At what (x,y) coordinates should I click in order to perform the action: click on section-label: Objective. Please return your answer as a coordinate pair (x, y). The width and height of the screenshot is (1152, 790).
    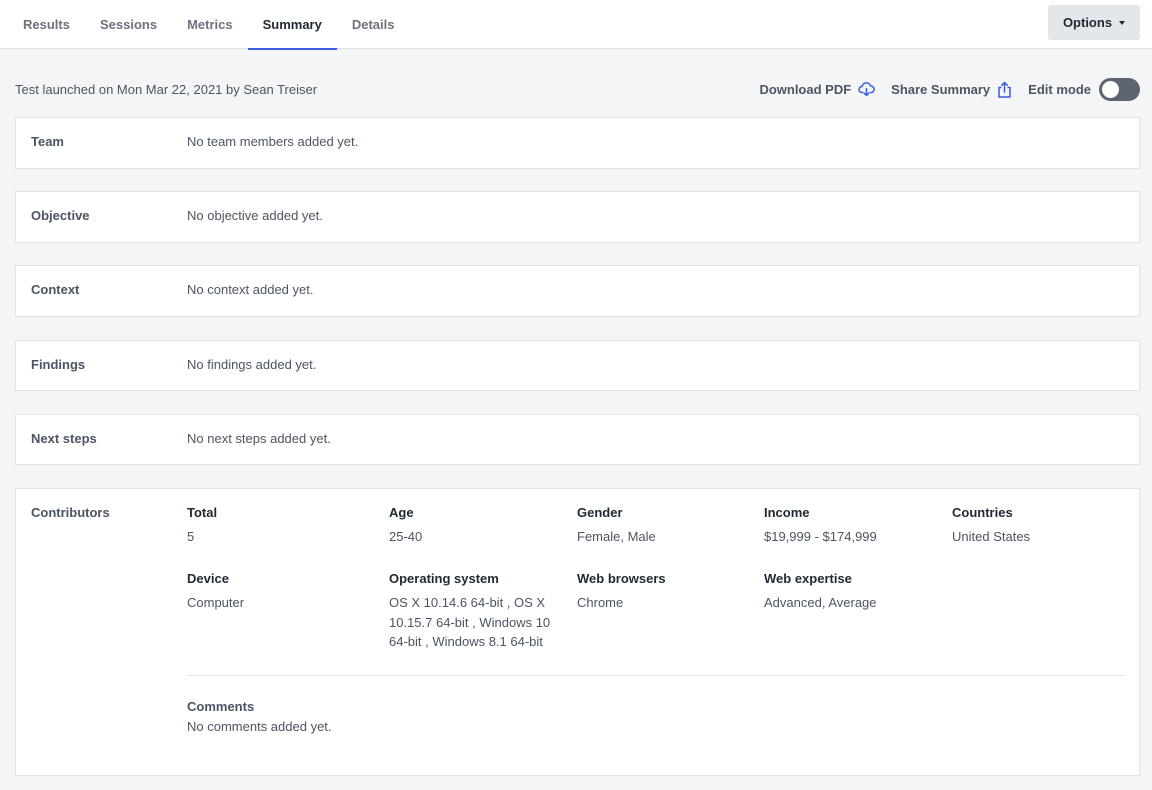
    Looking at the image, I should click on (60, 215).